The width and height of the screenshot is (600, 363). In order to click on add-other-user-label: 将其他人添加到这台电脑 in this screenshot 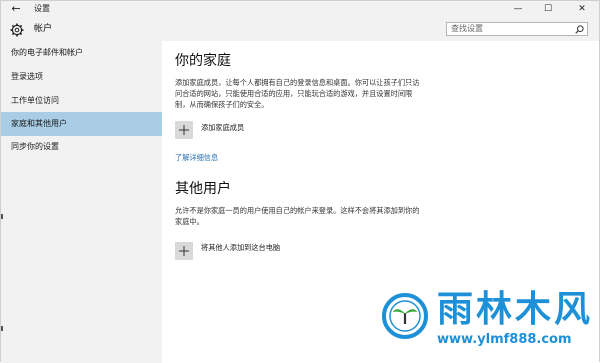, I will do `click(240, 247)`.